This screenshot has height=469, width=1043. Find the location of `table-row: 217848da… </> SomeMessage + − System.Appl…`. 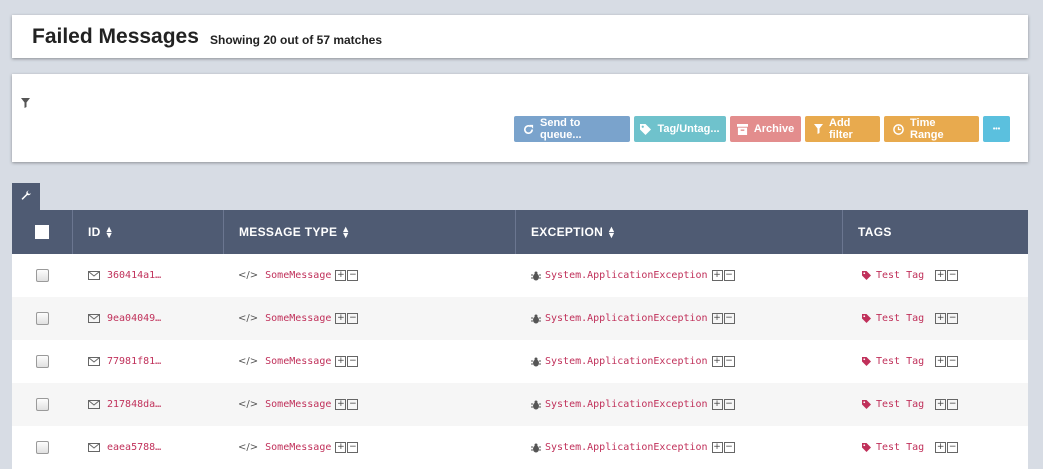

table-row: 217848da… </> SomeMessage + − System.Appl… is located at coordinates (520, 404).